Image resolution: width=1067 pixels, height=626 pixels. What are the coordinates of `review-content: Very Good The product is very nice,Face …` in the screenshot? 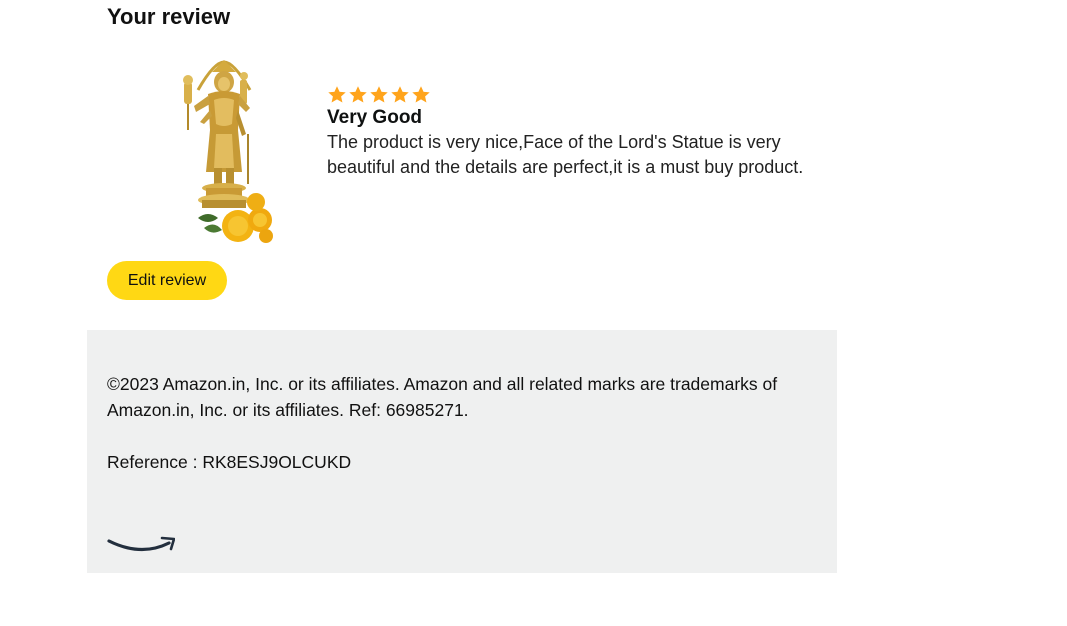 It's located at (577, 133).